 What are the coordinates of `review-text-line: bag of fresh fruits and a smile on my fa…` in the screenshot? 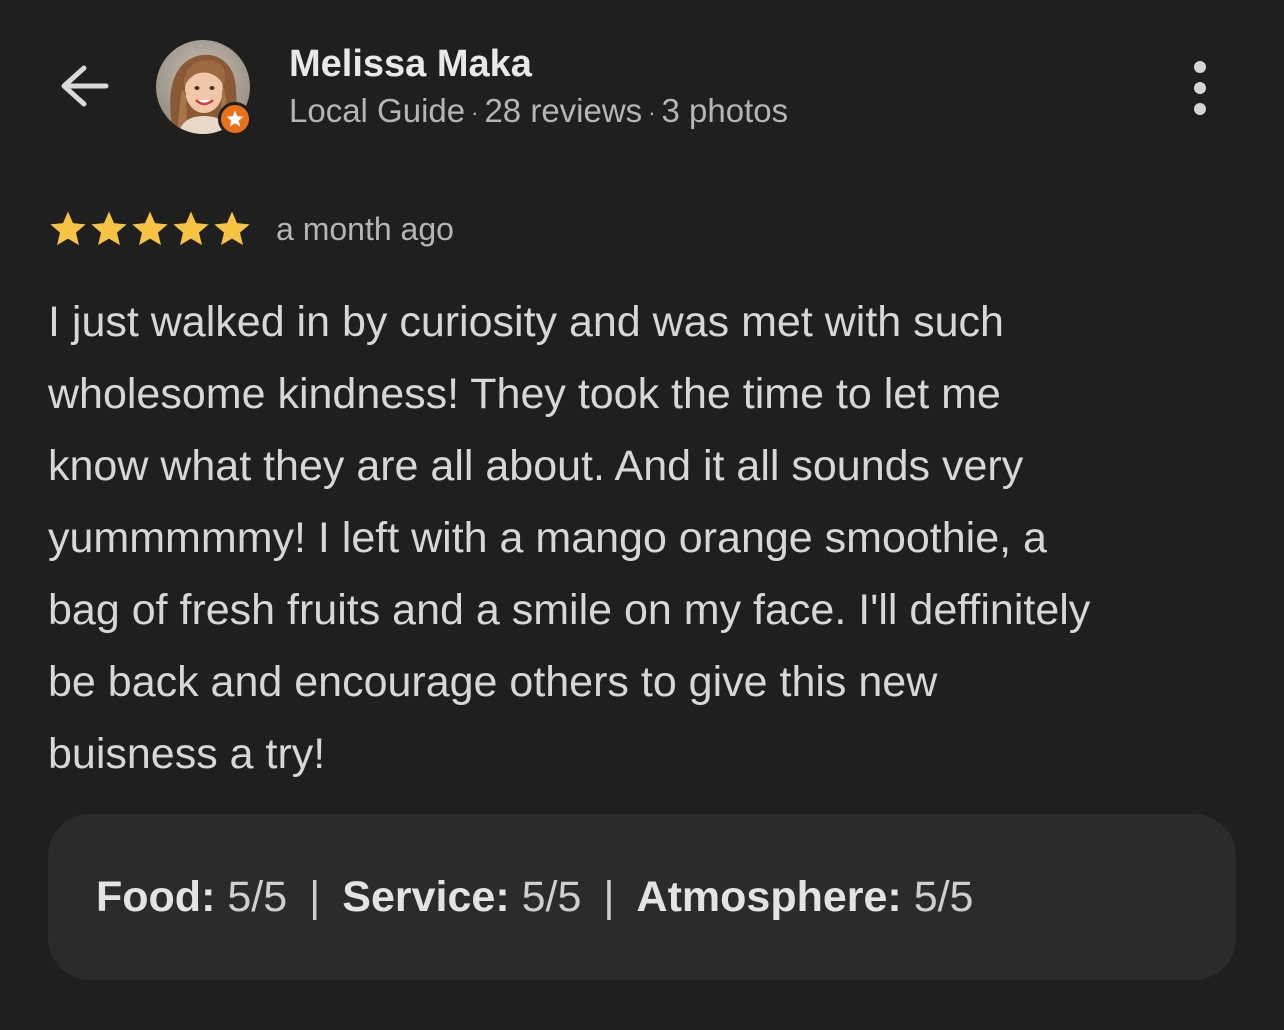 It's located at (569, 610).